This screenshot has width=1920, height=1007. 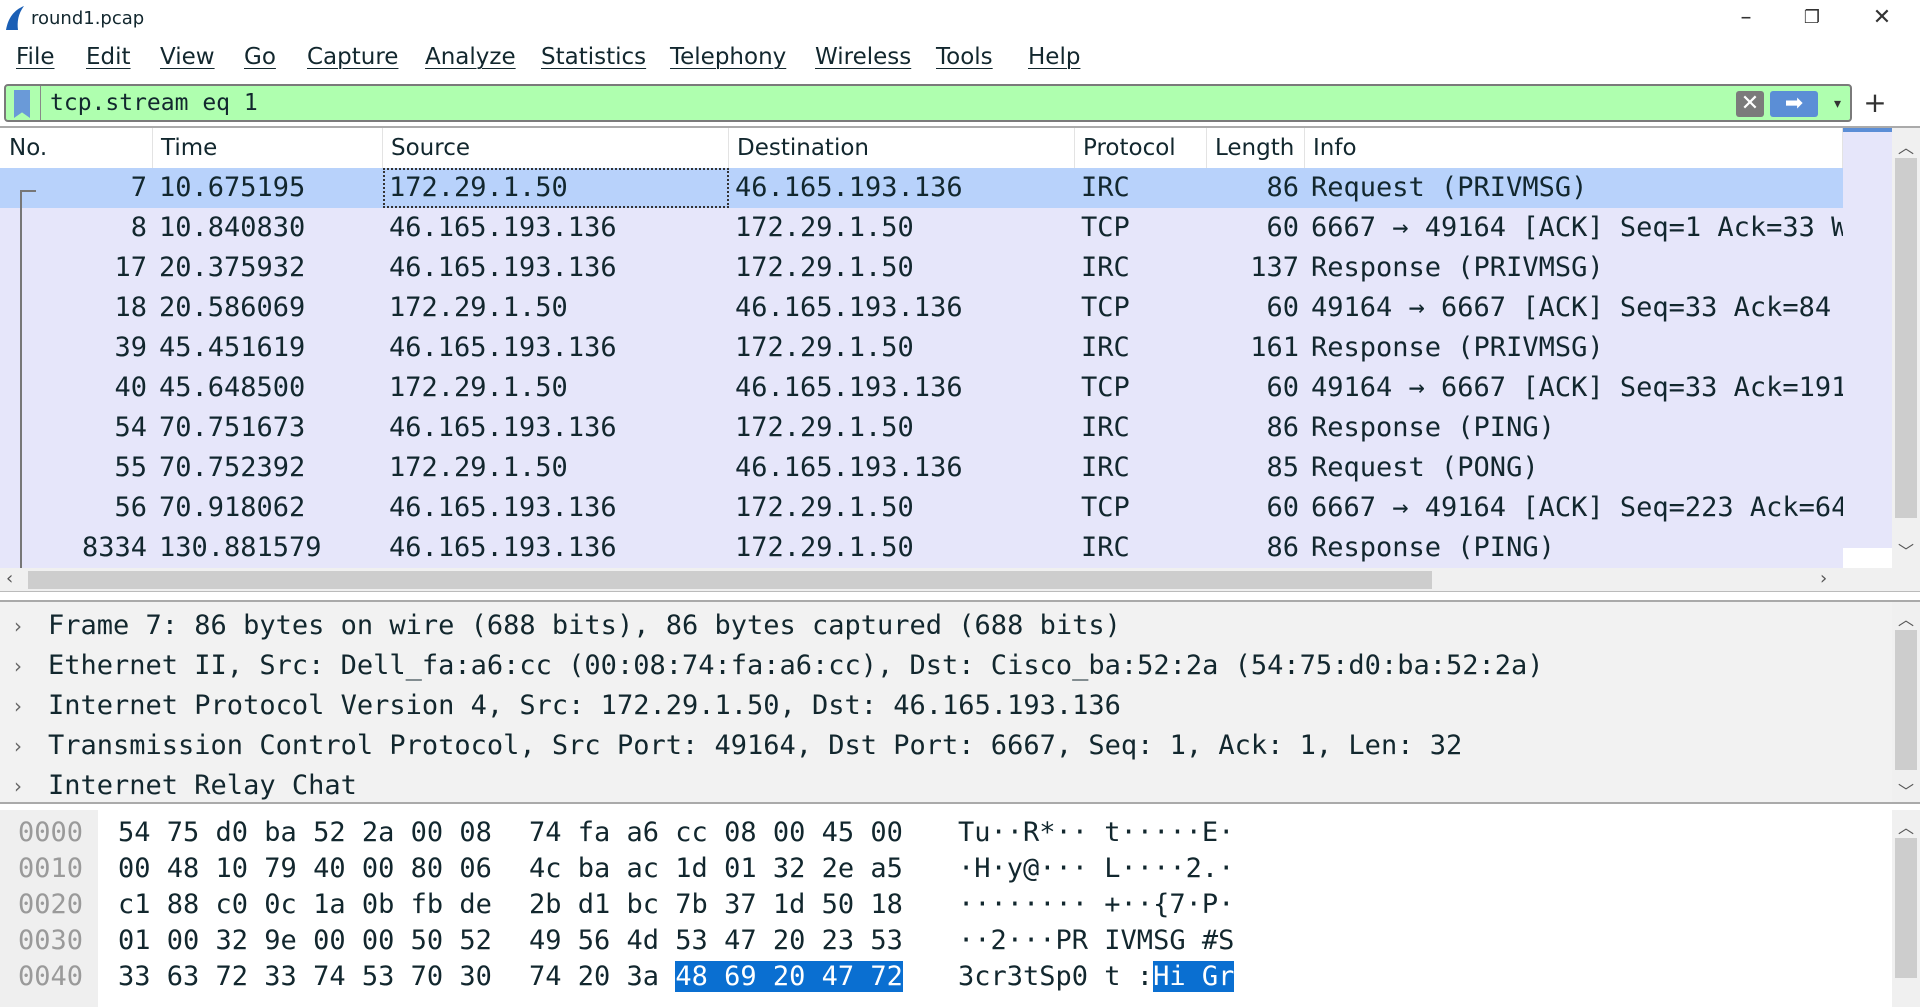 I want to click on column-header-destination: Destination, so click(x=902, y=148).